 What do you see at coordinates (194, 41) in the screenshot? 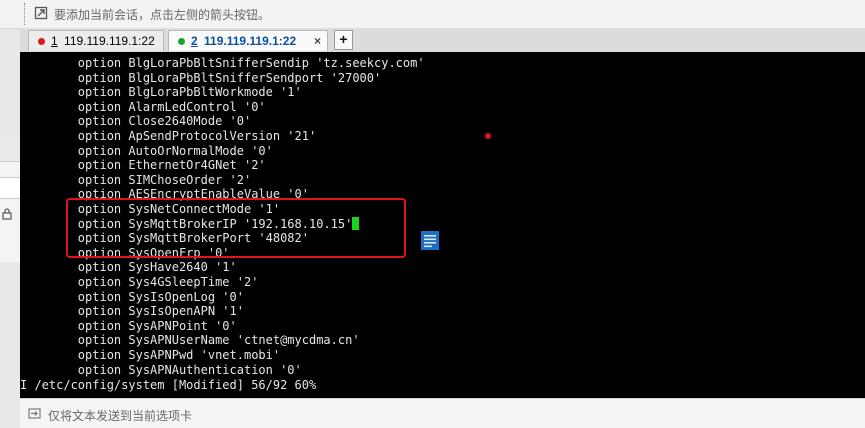
I see `tab-number: 2` at bounding box center [194, 41].